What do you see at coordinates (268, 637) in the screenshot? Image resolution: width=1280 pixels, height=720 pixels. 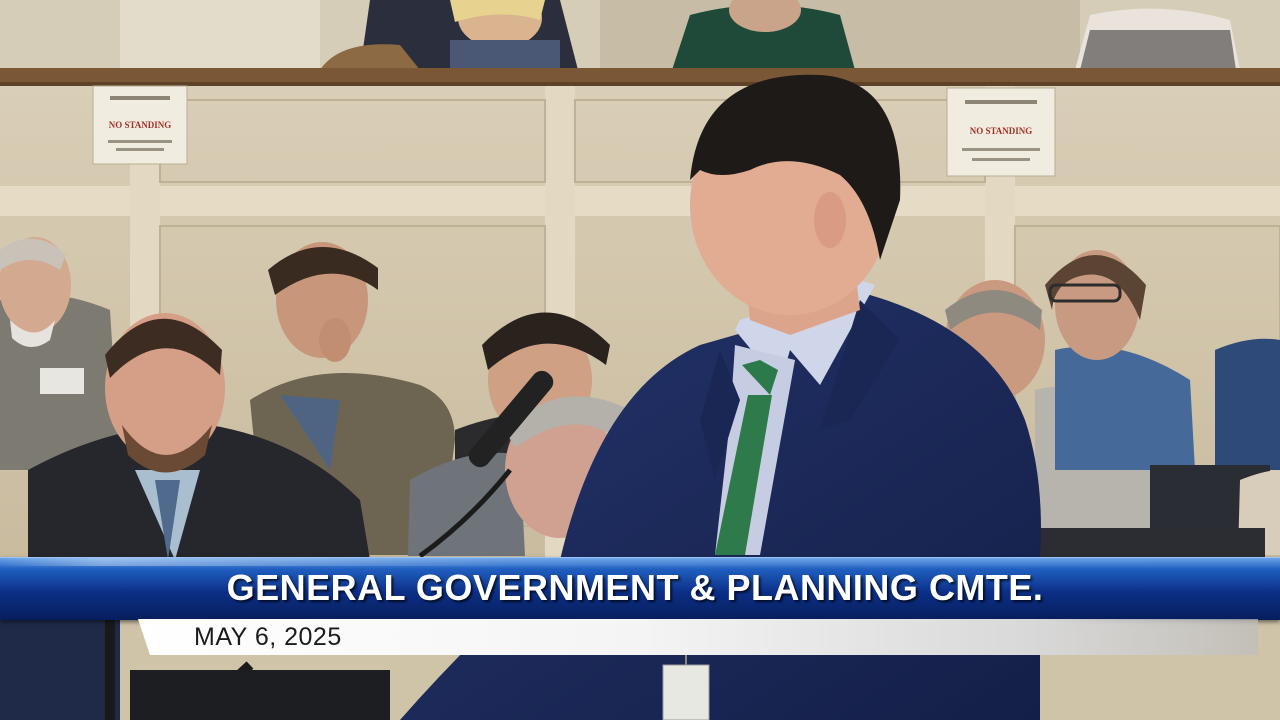 I see `lower-third-date: MAY 6, 2025` at bounding box center [268, 637].